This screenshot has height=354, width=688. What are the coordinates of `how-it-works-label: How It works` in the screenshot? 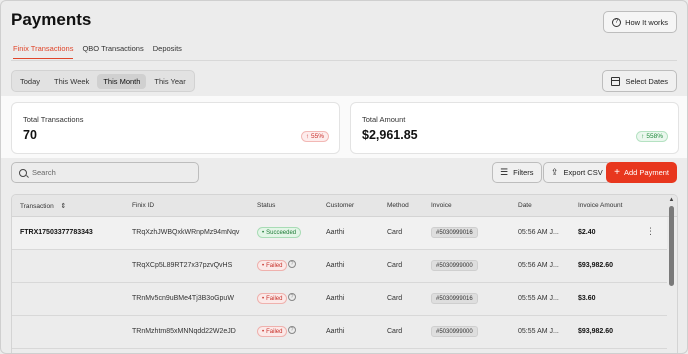 It's located at (646, 22).